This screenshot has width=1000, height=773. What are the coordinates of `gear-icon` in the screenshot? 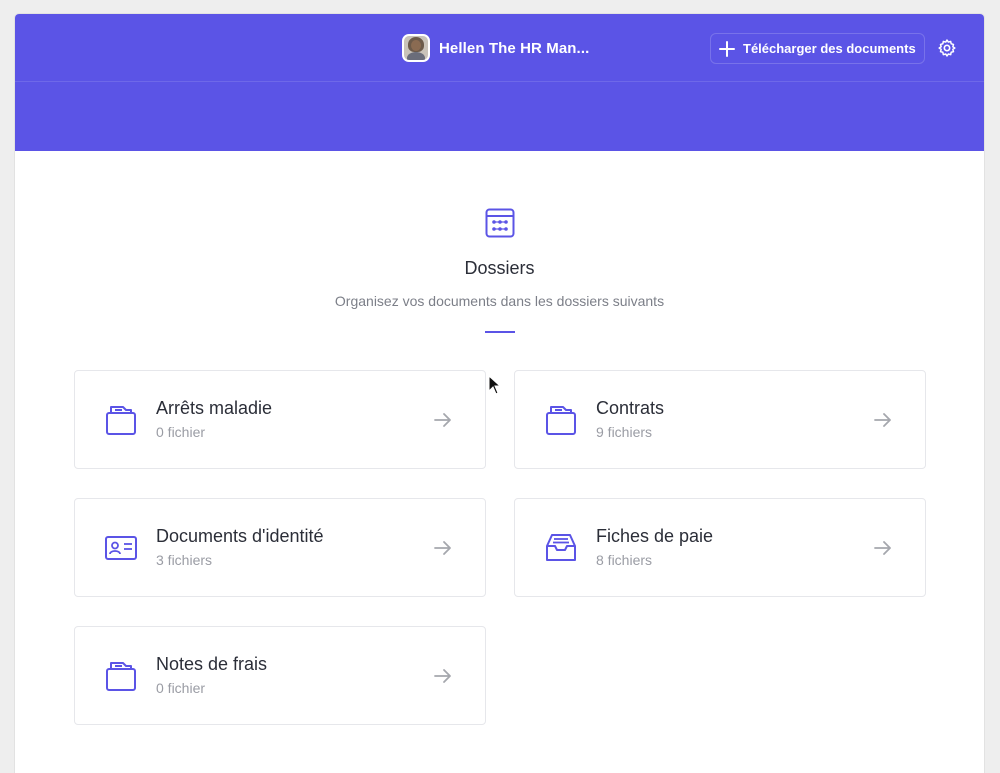 It's located at (947, 48).